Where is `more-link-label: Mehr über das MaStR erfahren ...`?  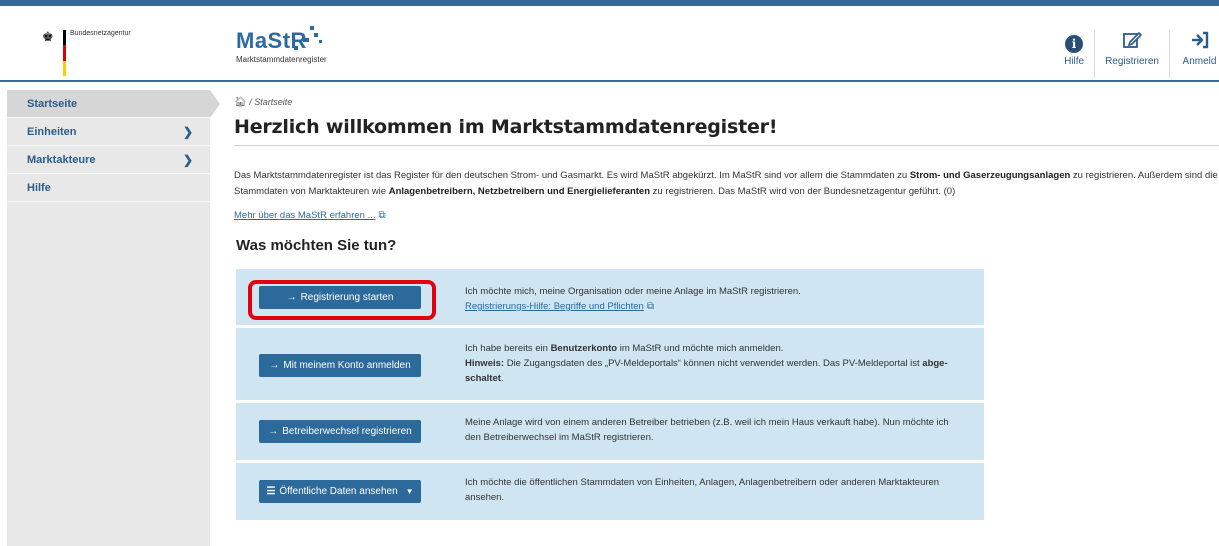 more-link-label: Mehr über das MaStR erfahren ... is located at coordinates (305, 215).